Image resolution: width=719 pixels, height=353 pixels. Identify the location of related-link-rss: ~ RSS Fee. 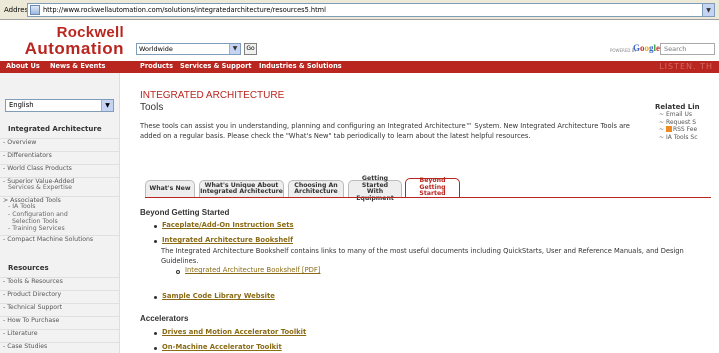
(687, 130).